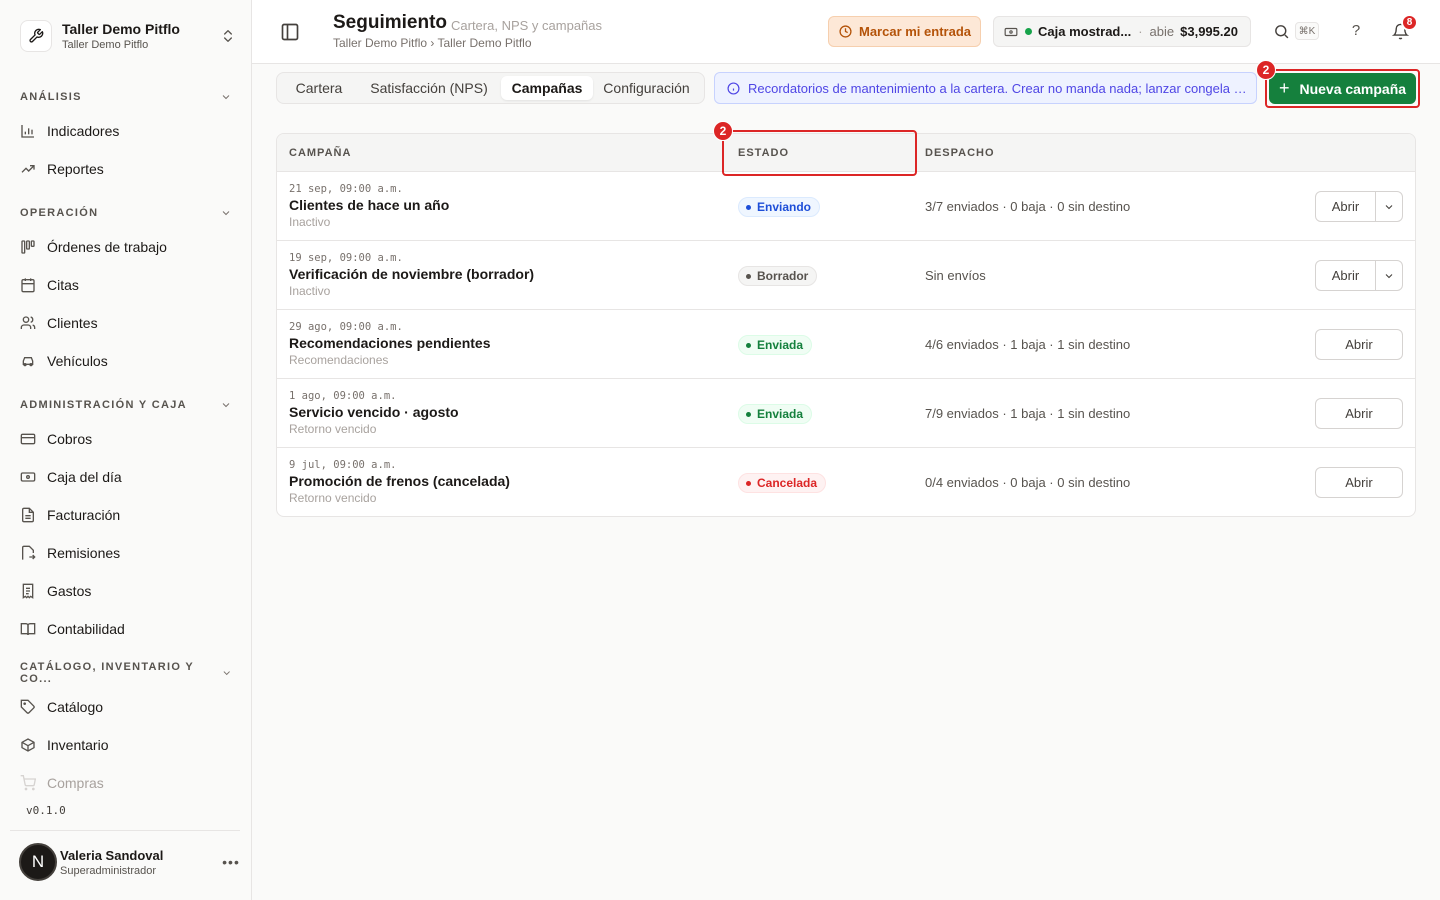 The height and width of the screenshot is (900, 1440). I want to click on notification-count-badge: 8, so click(1409, 22).